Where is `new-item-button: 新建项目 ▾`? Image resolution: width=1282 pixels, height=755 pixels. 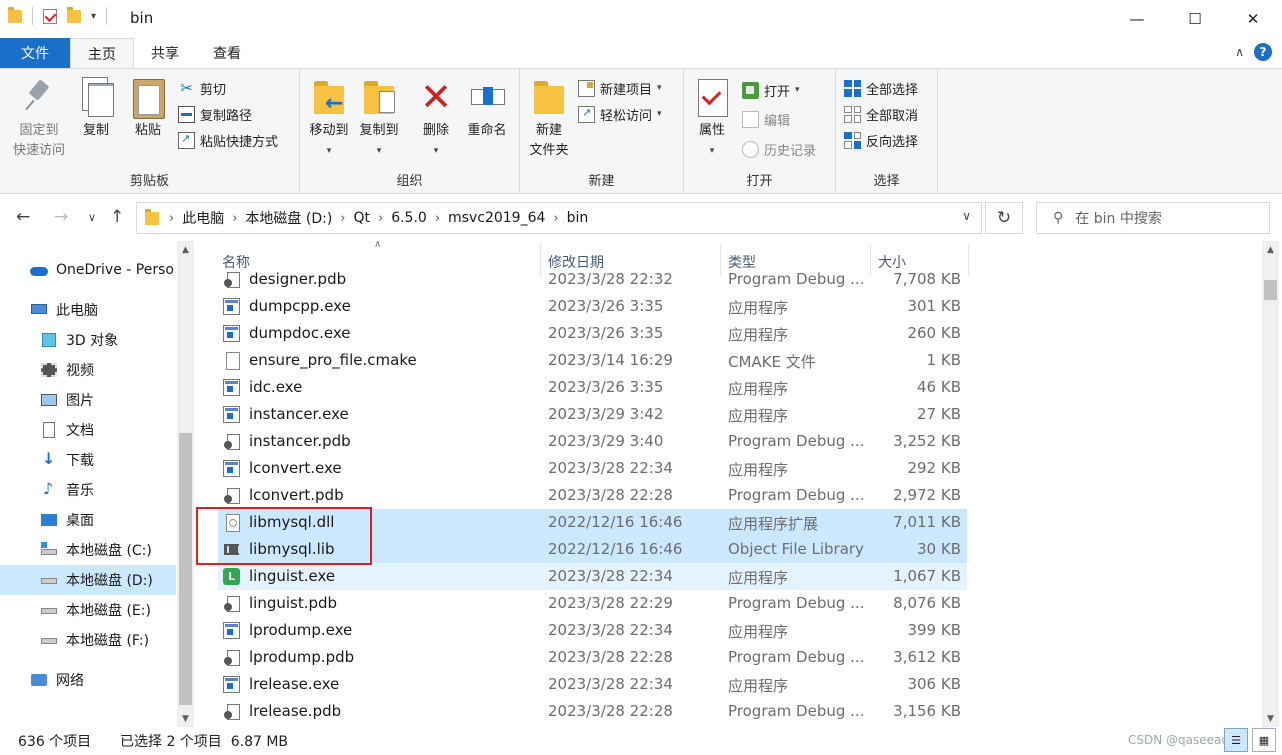 new-item-button: 新建项目 ▾ is located at coordinates (620, 88).